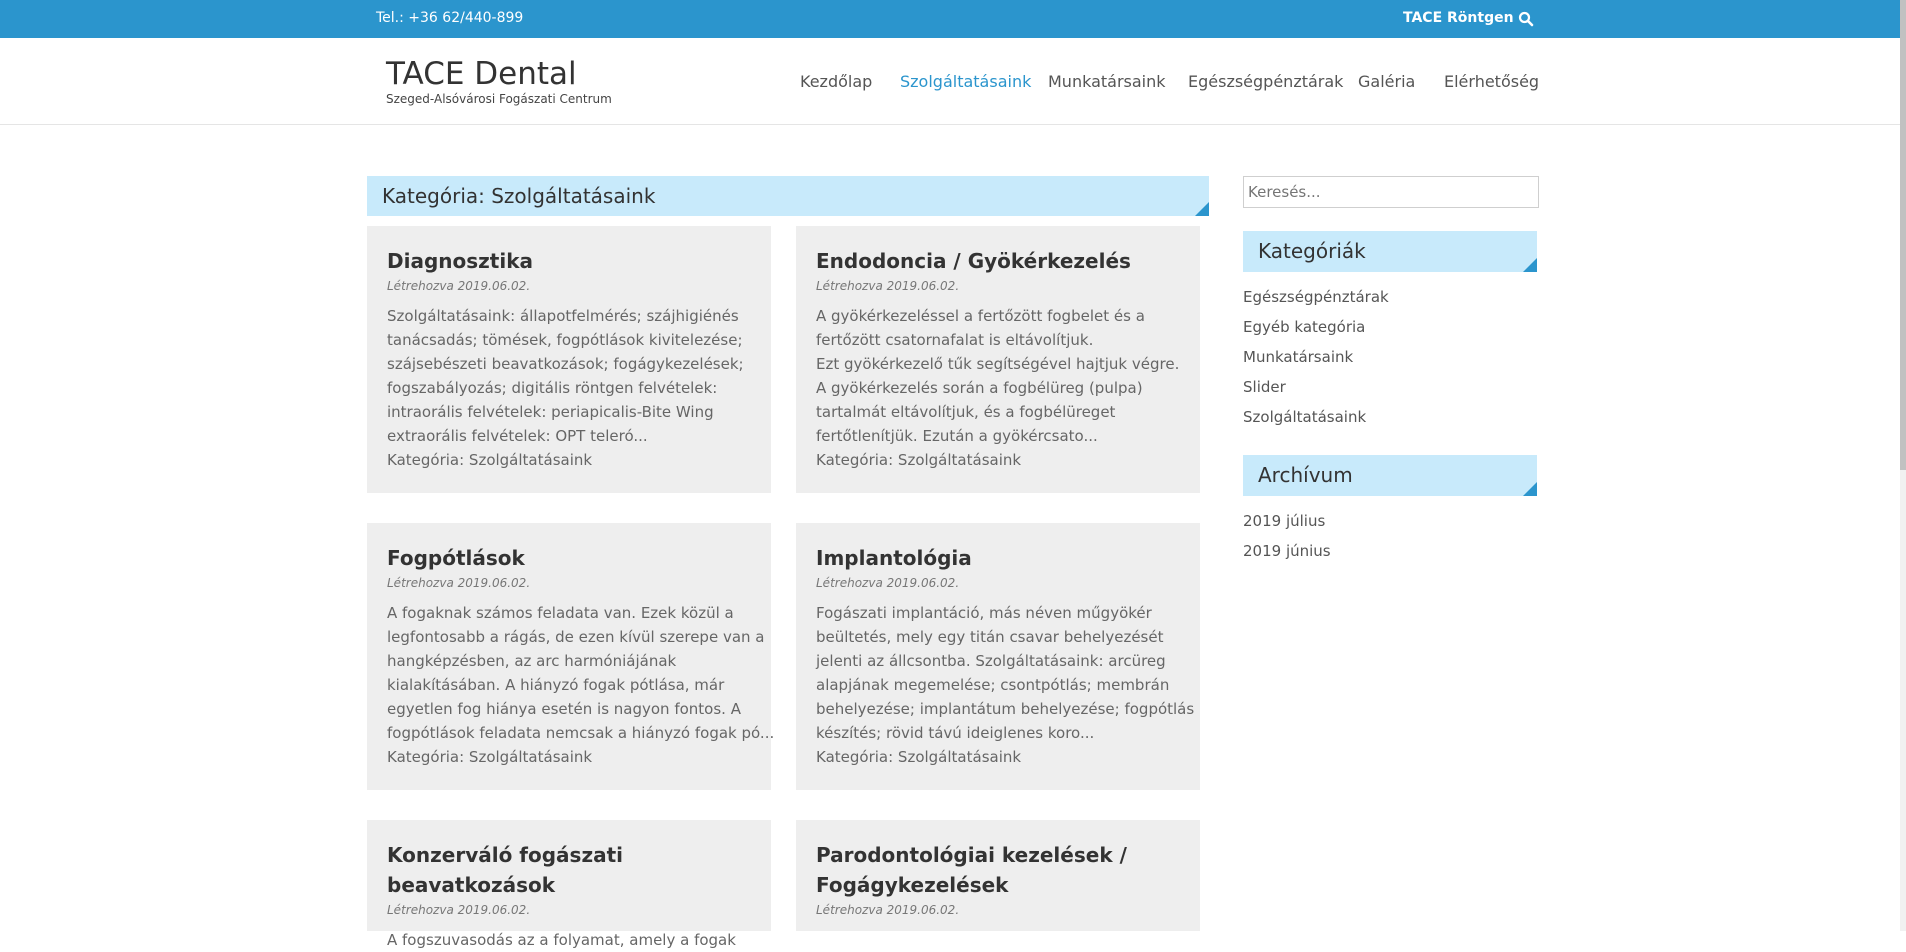  What do you see at coordinates (450, 18) in the screenshot?
I see `phone-number: Tel.: +36 62/440-899` at bounding box center [450, 18].